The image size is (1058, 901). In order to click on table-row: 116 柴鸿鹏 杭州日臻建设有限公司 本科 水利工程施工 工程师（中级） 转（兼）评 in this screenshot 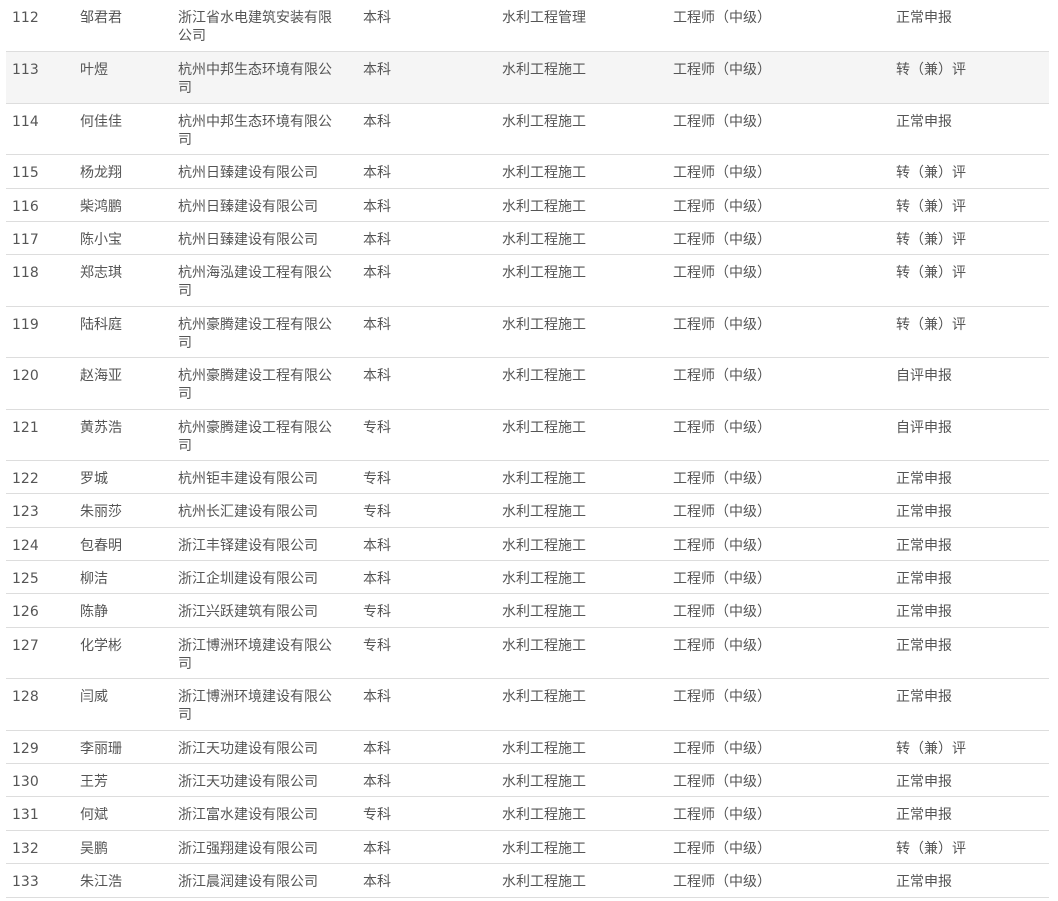, I will do `click(527, 204)`.